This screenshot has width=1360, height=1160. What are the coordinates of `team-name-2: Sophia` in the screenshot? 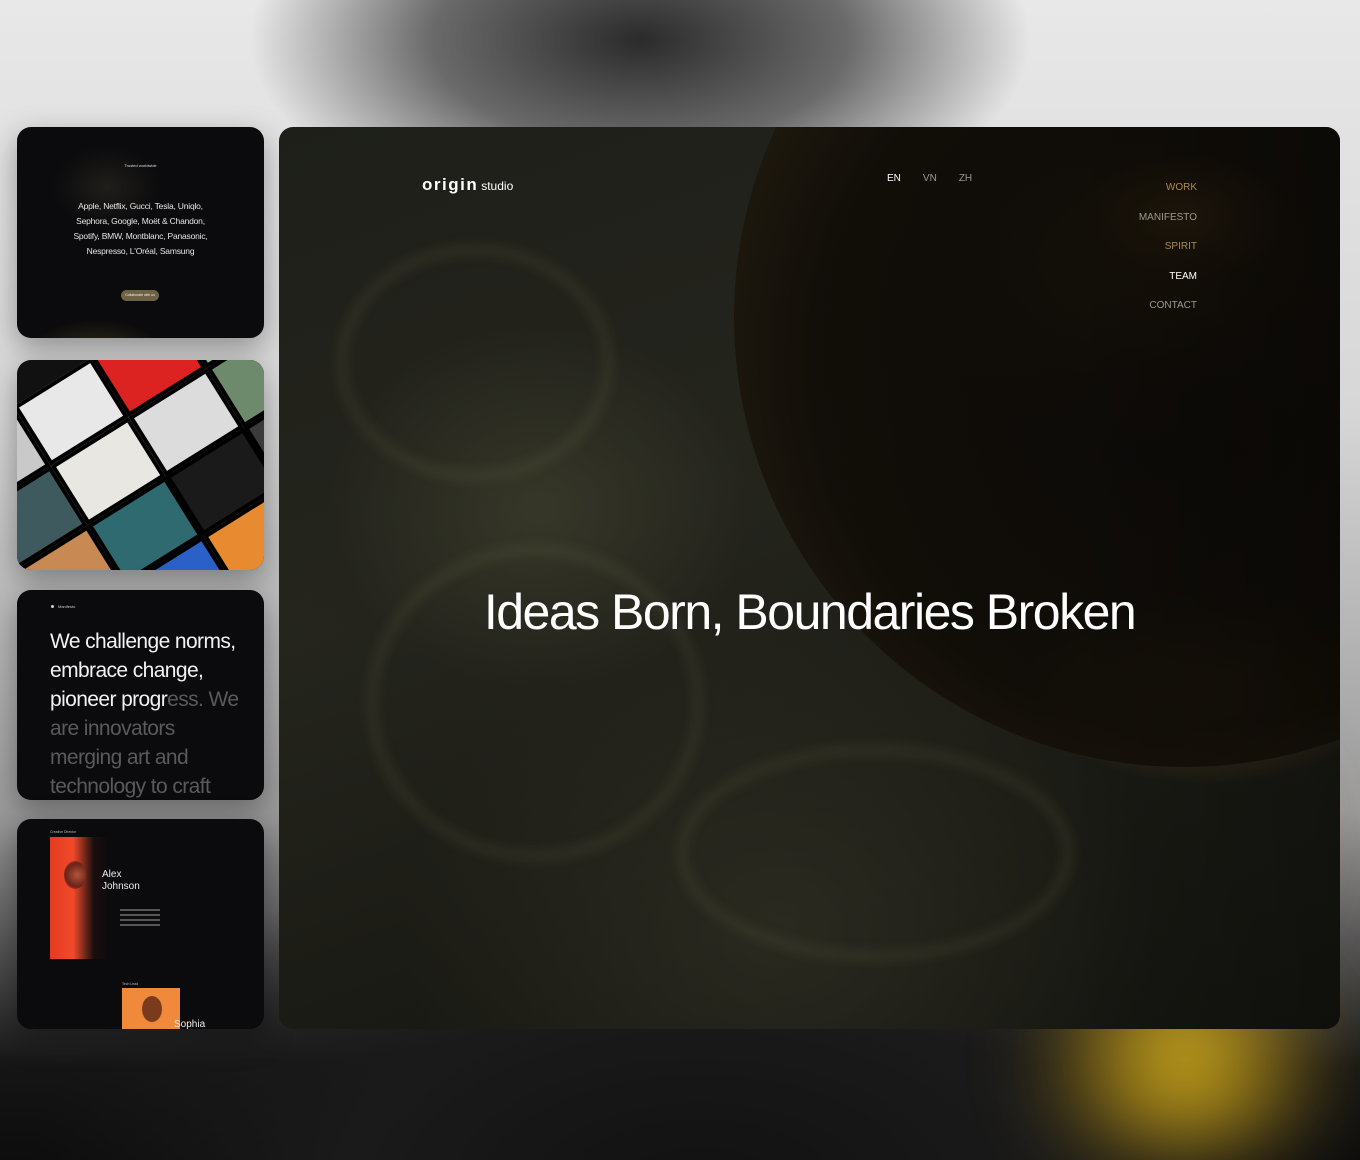 It's located at (190, 1024).